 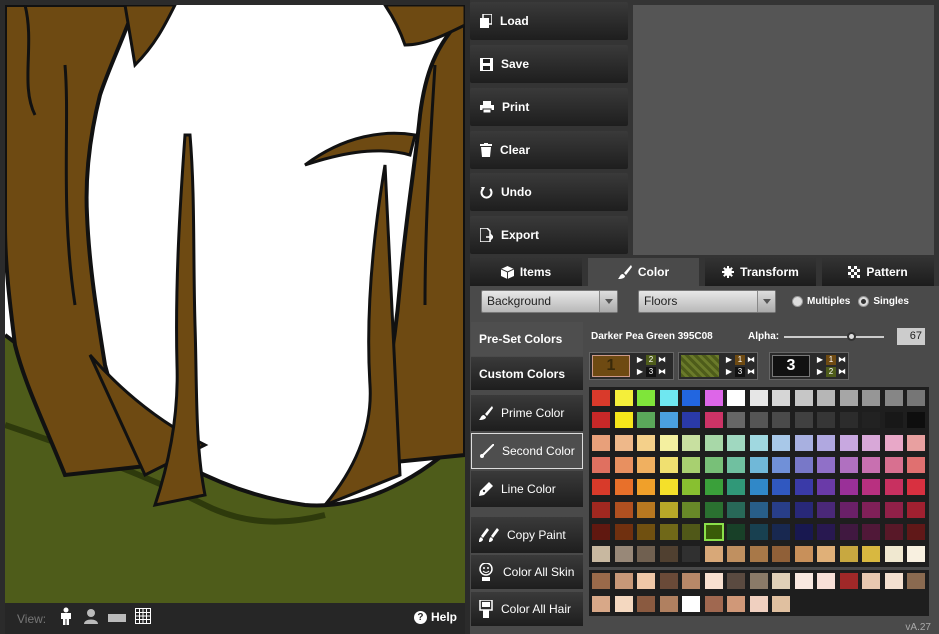 I want to click on tab-pattern: Pattern, so click(x=878, y=272).